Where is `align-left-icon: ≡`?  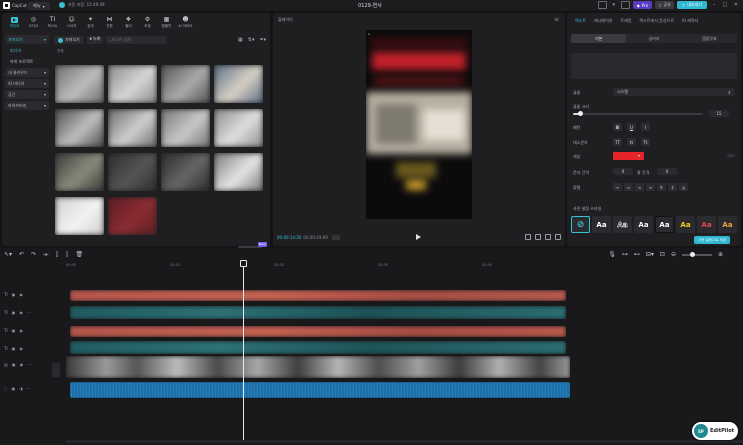
align-left-icon: ≡ is located at coordinates (617, 187).